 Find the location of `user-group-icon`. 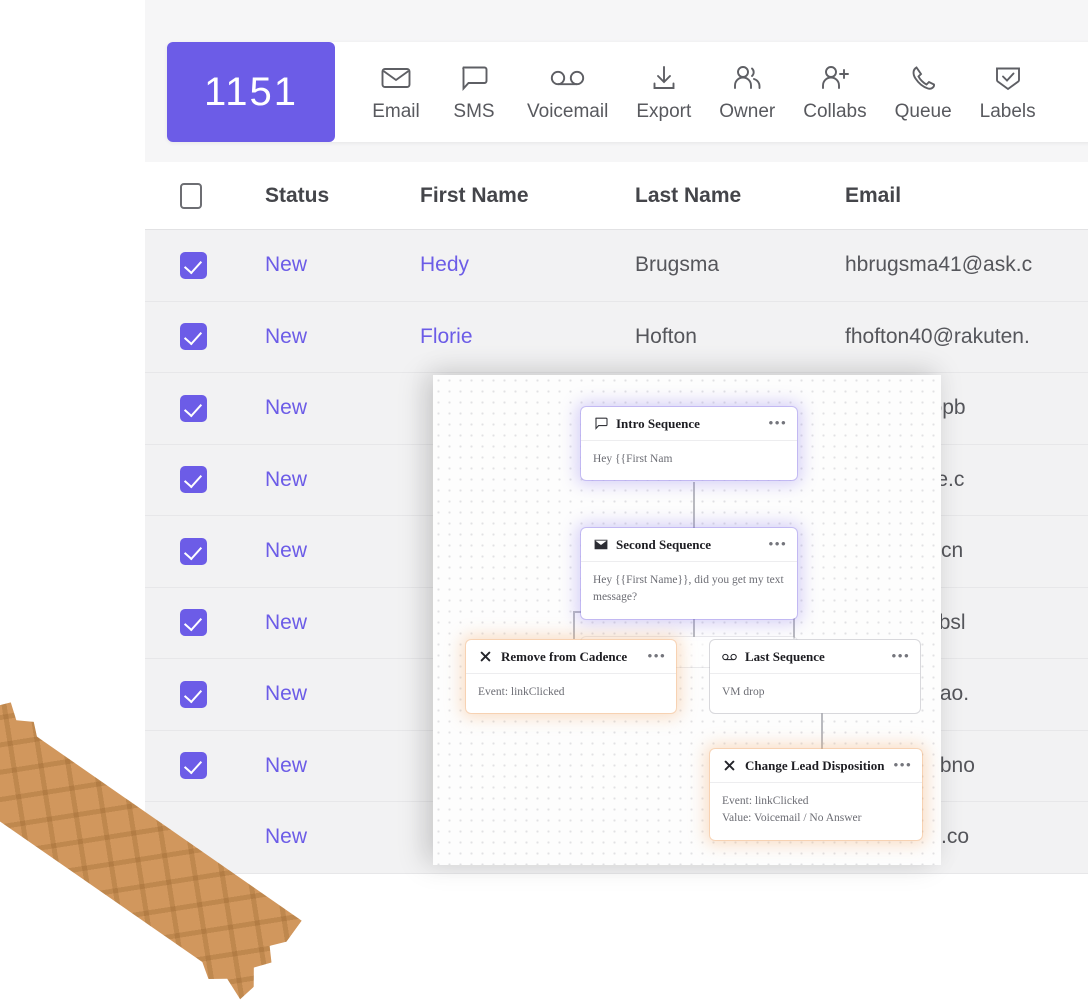

user-group-icon is located at coordinates (747, 78).